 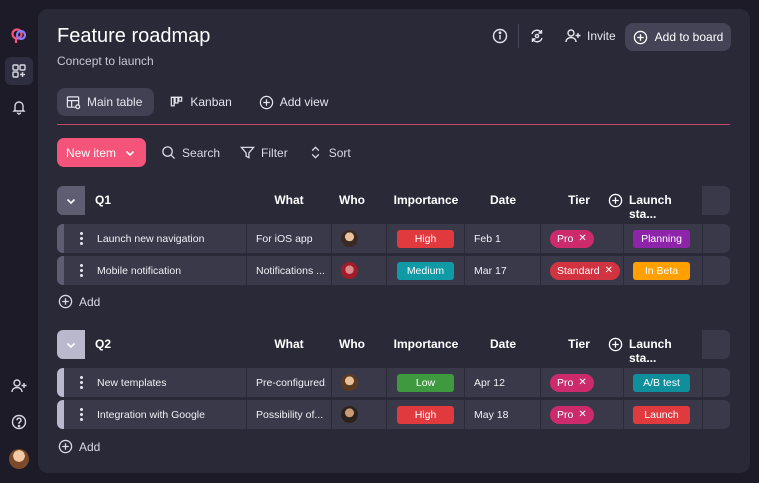 I want to click on importance-cell: Medium, so click(x=426, y=270).